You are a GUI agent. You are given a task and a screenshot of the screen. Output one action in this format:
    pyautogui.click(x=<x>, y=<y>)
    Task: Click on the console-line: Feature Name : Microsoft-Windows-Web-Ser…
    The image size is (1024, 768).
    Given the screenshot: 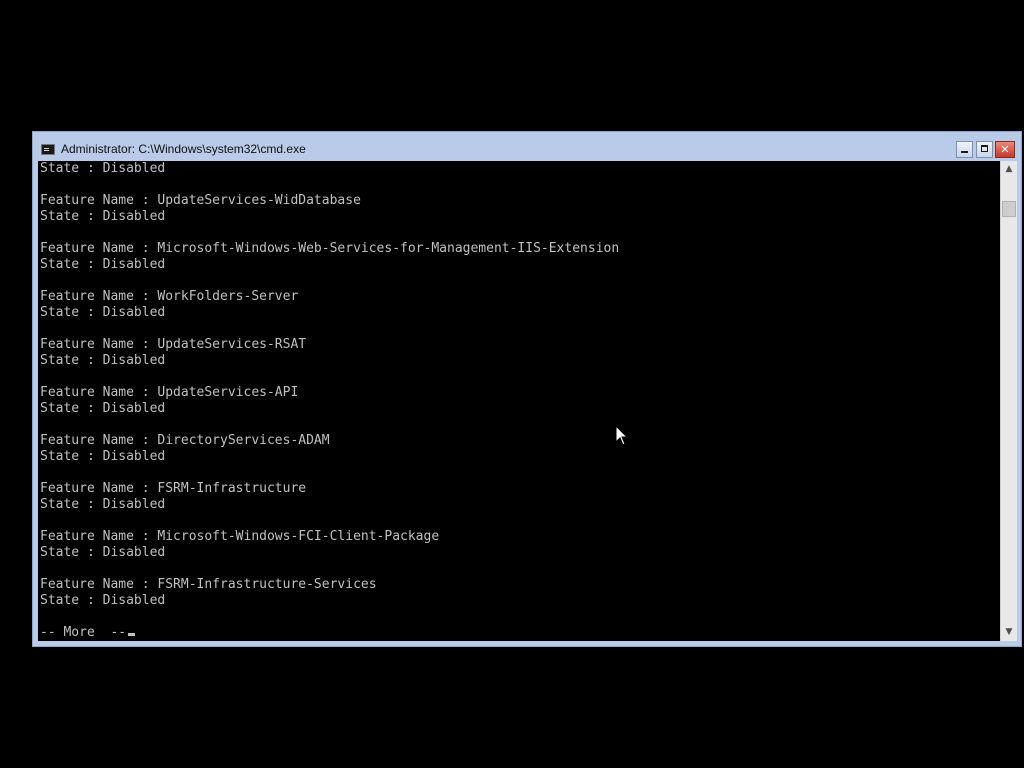 What is the action you would take?
    pyautogui.click(x=329, y=249)
    